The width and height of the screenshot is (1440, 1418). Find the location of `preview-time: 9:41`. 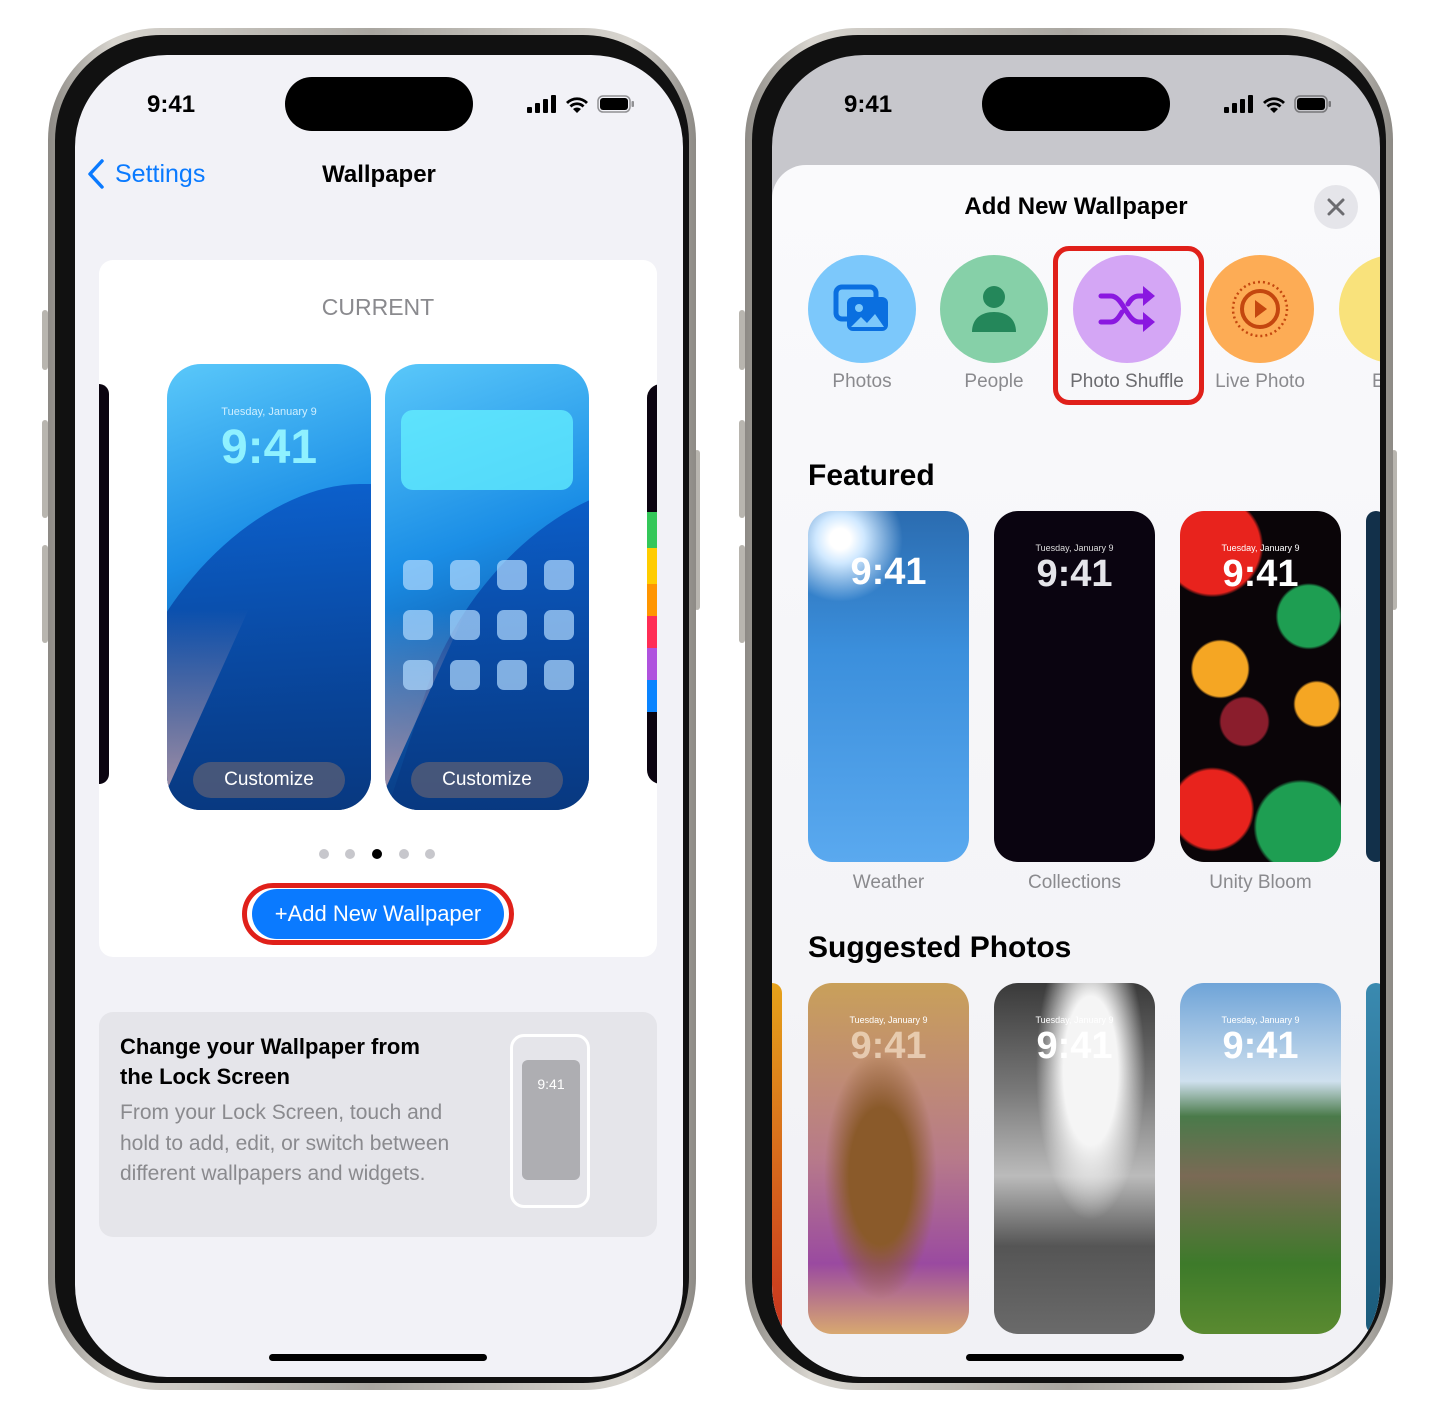

preview-time: 9:41 is located at coordinates (269, 447).